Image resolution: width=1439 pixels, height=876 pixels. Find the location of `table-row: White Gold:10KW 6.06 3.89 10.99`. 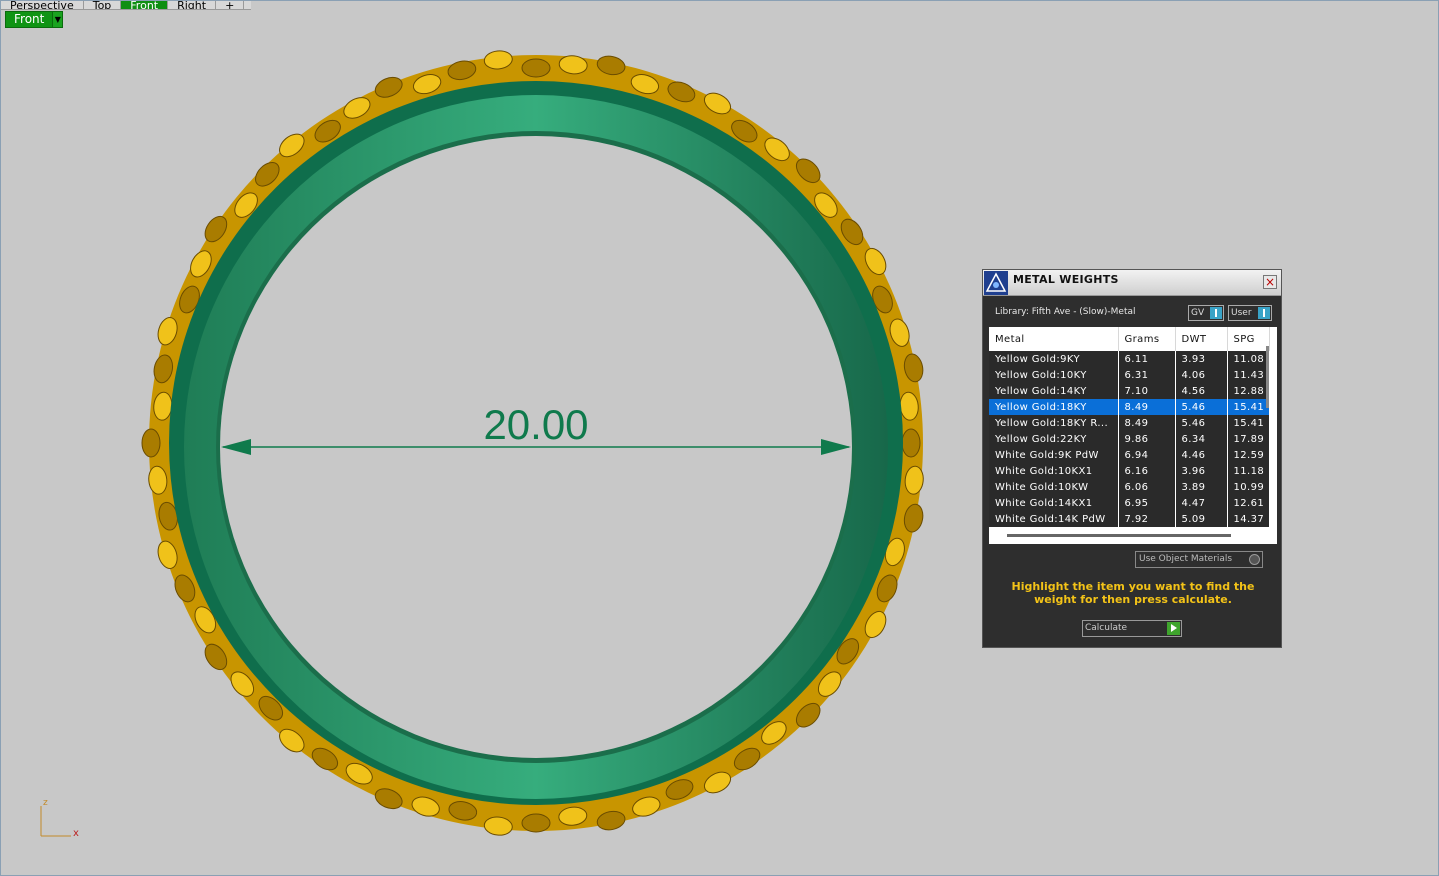

table-row: White Gold:10KW 6.06 3.89 10.99 is located at coordinates (1129, 487).